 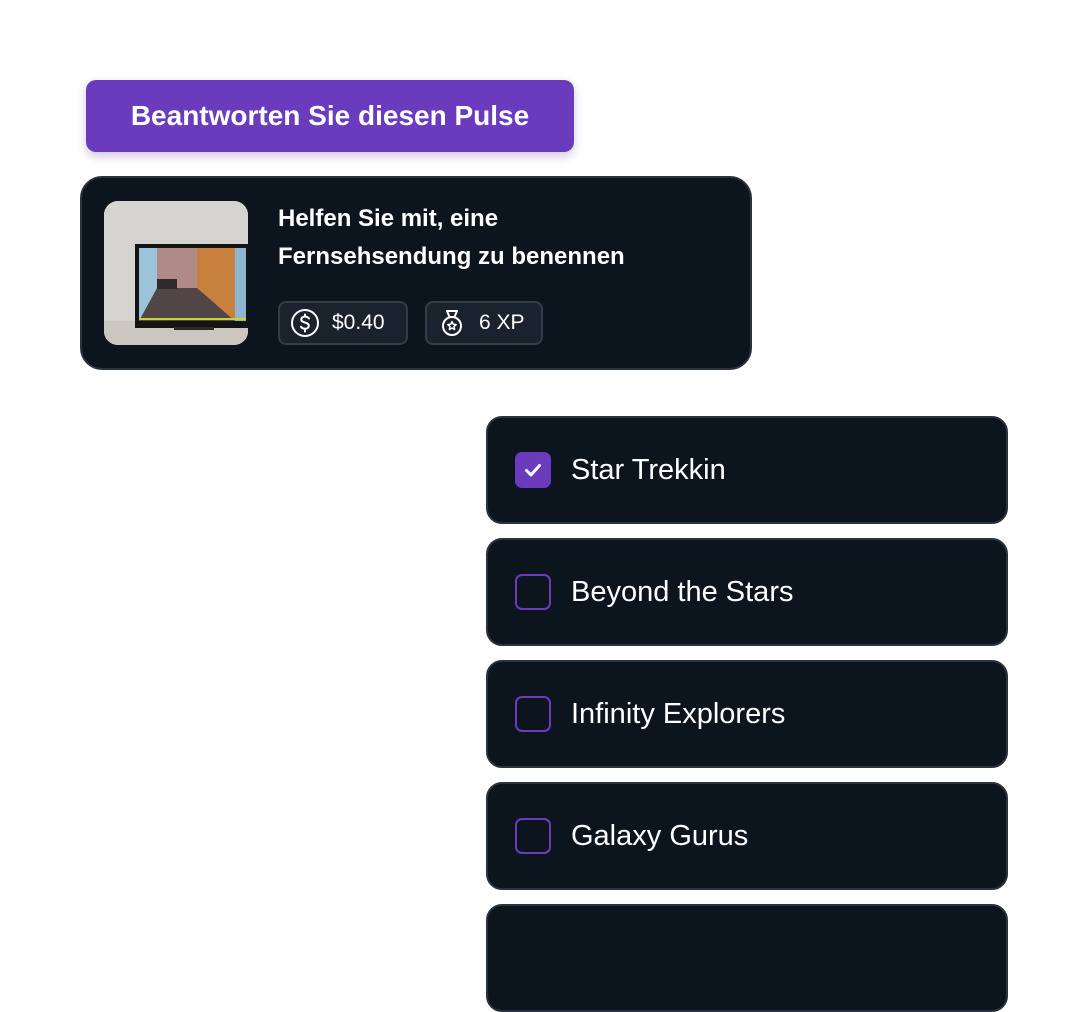 What do you see at coordinates (678, 713) in the screenshot?
I see `option-label: Infinity Explorers` at bounding box center [678, 713].